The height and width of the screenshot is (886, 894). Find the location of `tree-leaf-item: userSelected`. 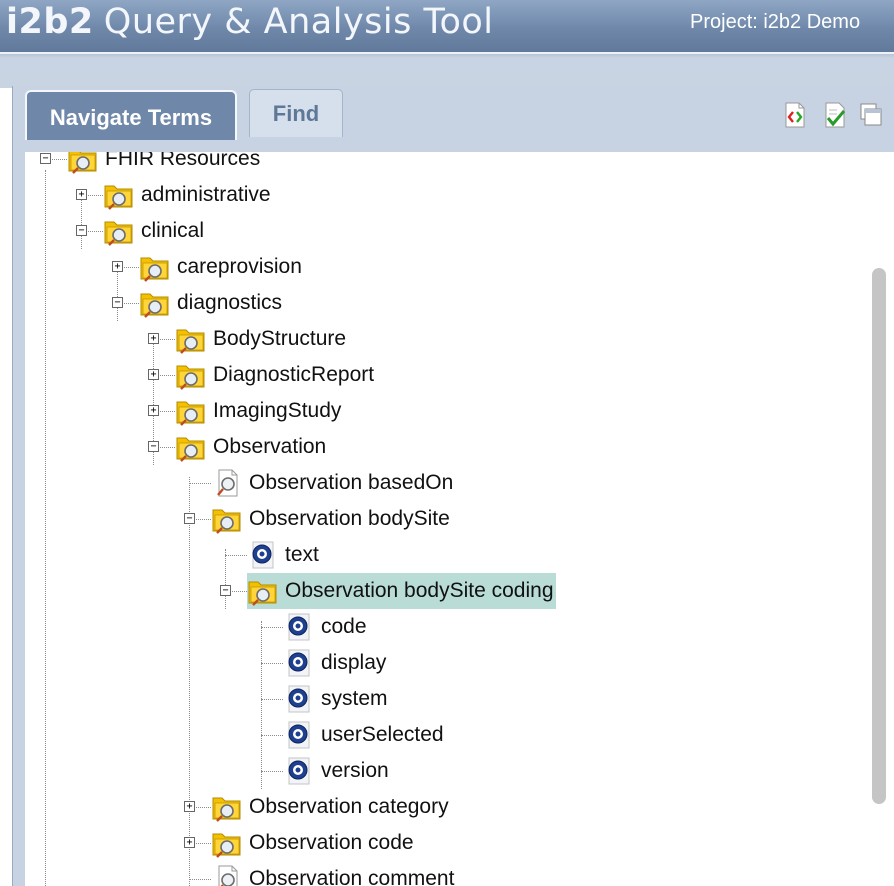

tree-leaf-item: userSelected is located at coordinates (364, 735).